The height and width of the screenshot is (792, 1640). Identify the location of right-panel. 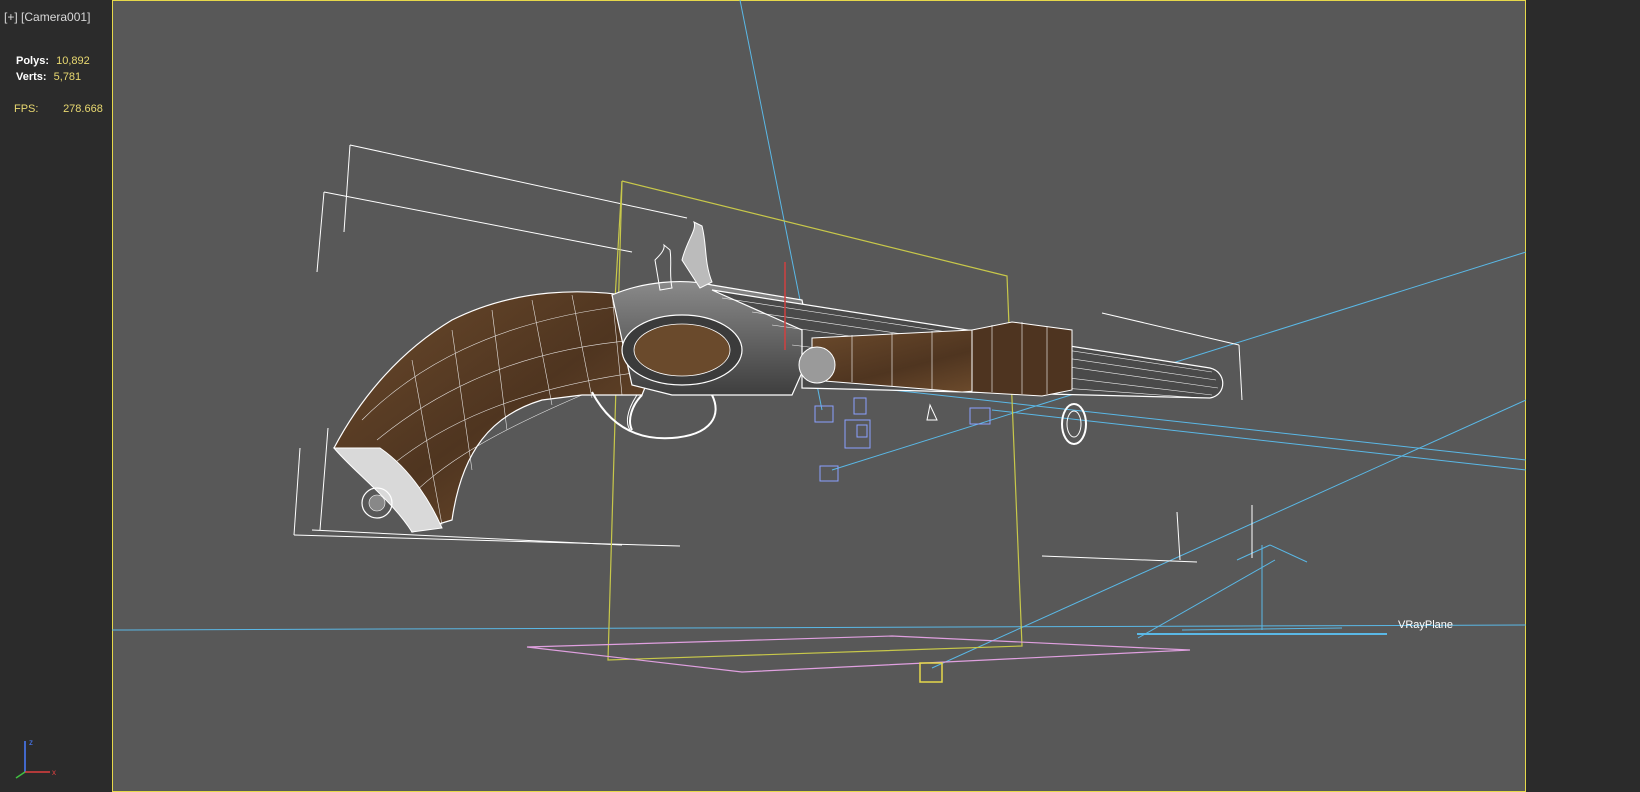
(1583, 396).